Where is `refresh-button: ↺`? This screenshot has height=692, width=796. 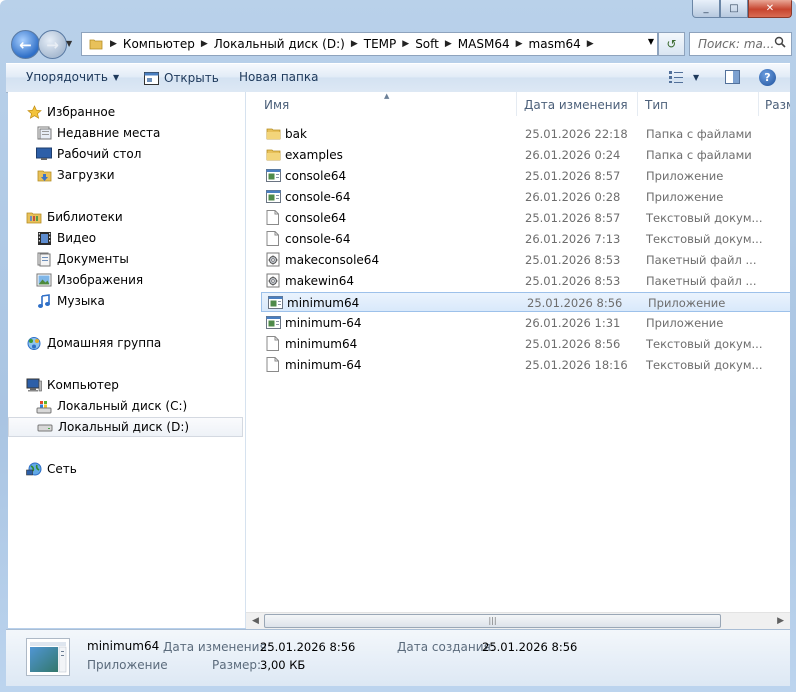 refresh-button: ↺ is located at coordinates (671, 44).